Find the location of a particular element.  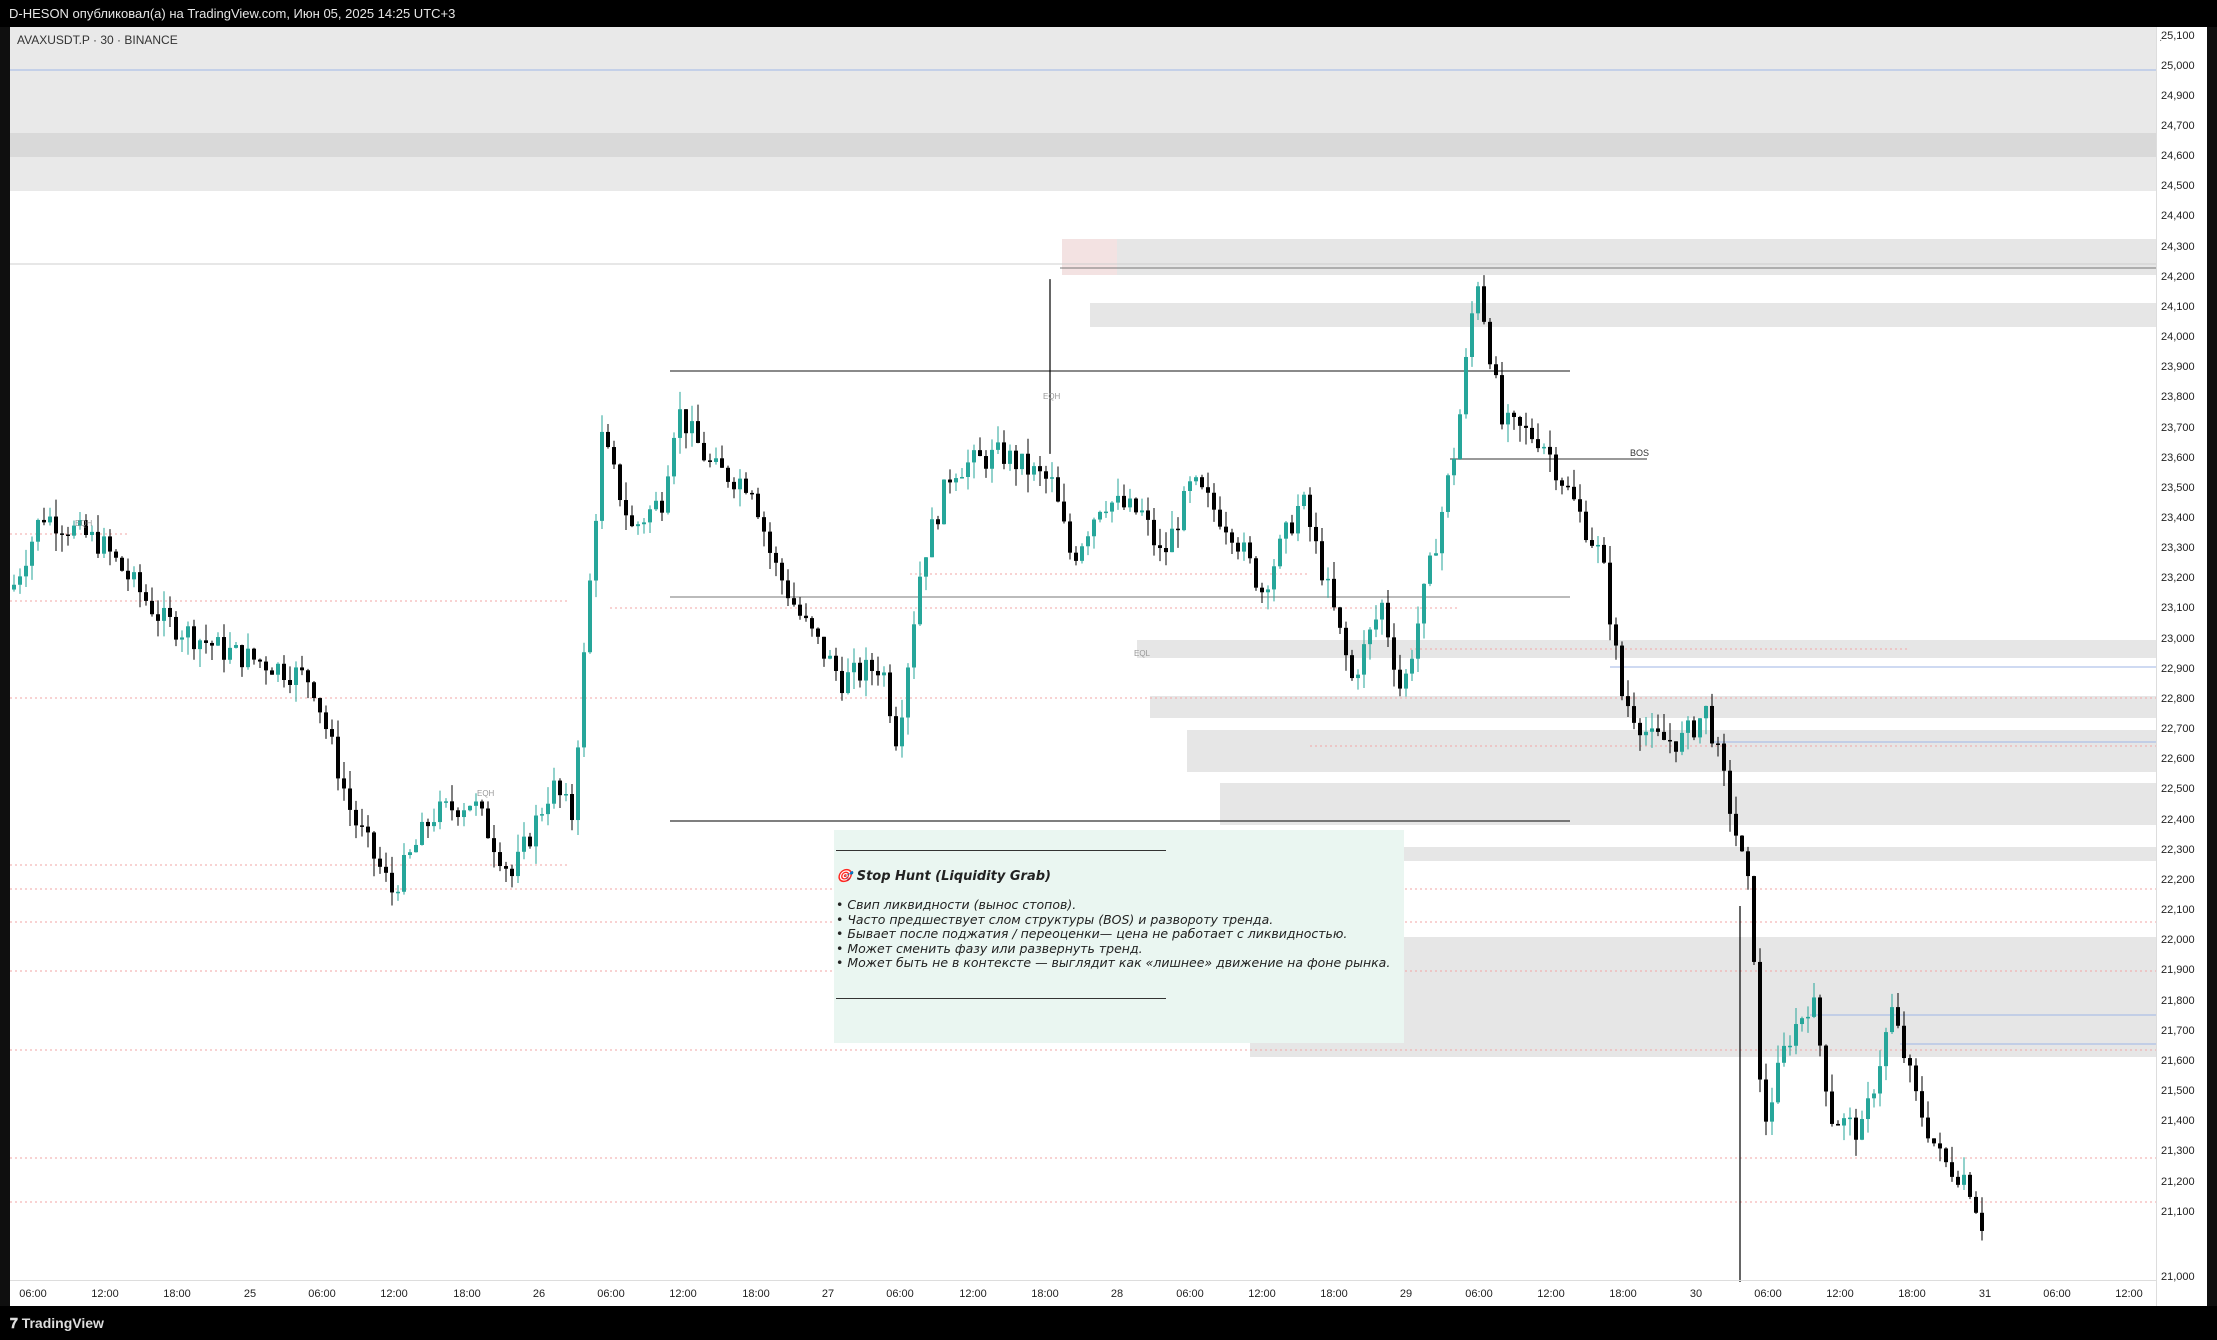

symbol-info: AVAXUSDT.P · 30 · BINANCE is located at coordinates (97, 40).